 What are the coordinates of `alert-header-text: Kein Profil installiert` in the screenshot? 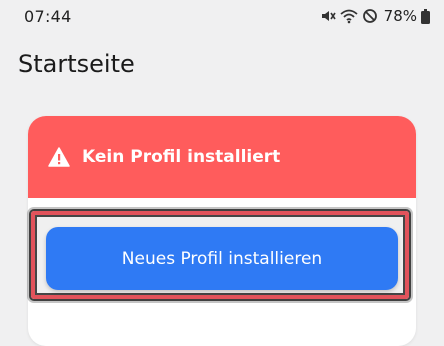 It's located at (181, 157).